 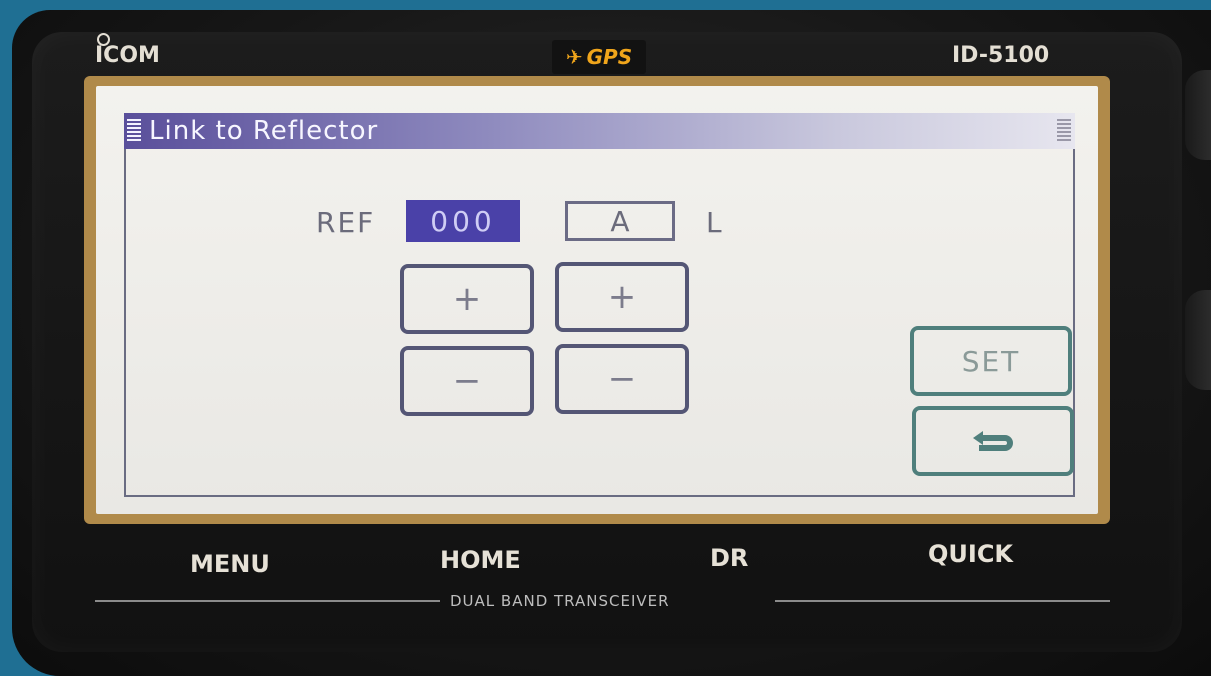 I want to click on module-plus-button: +, so click(x=622, y=297).